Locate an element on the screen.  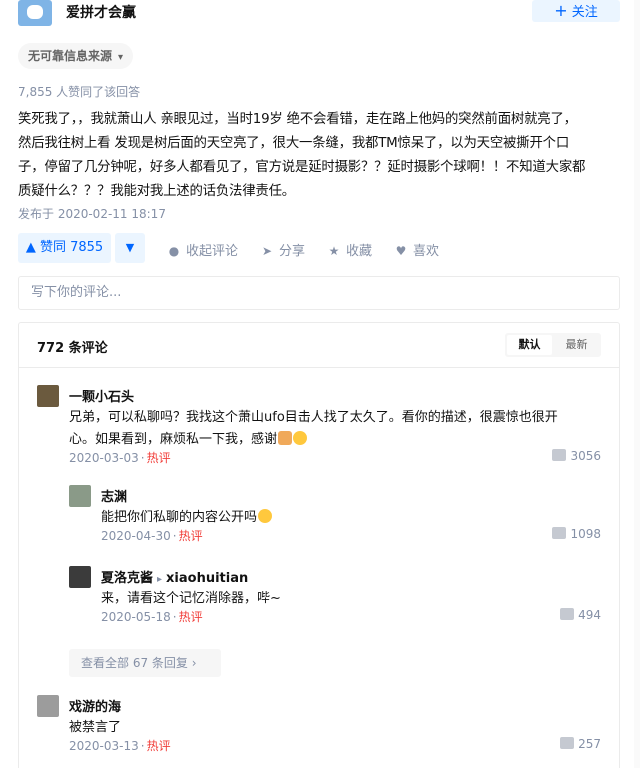
comment-meta: 2020-05-18 · 热评 is located at coordinates (152, 617).